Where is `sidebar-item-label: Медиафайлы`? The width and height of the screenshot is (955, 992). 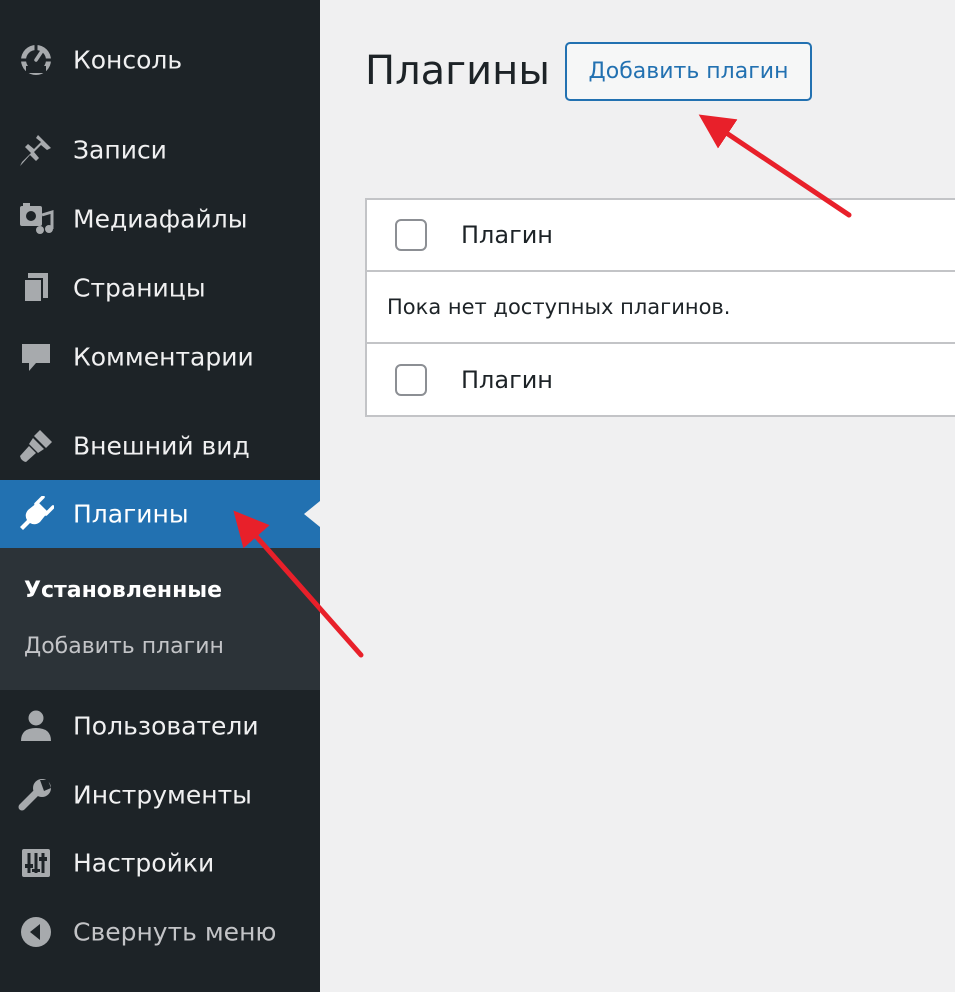
sidebar-item-label: Медиафайлы is located at coordinates (160, 219).